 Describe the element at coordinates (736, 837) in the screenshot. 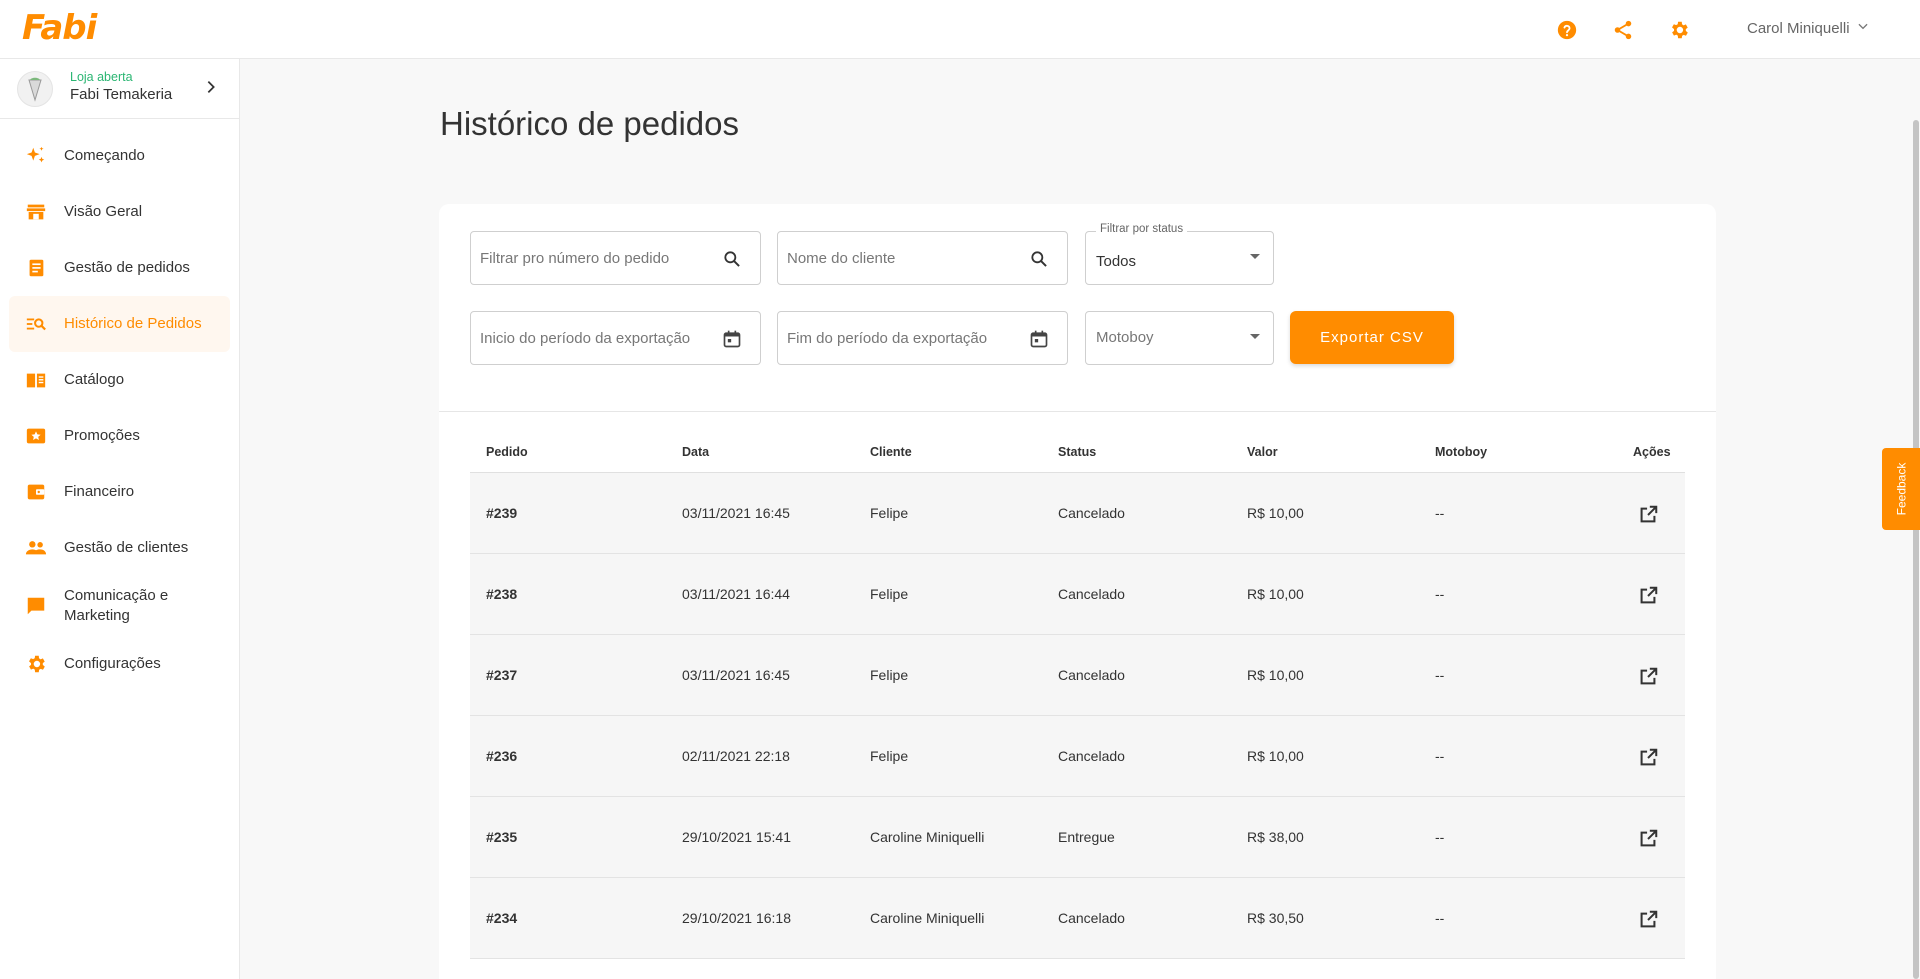

I see `order-date: 29/10/2021 15:41` at that location.